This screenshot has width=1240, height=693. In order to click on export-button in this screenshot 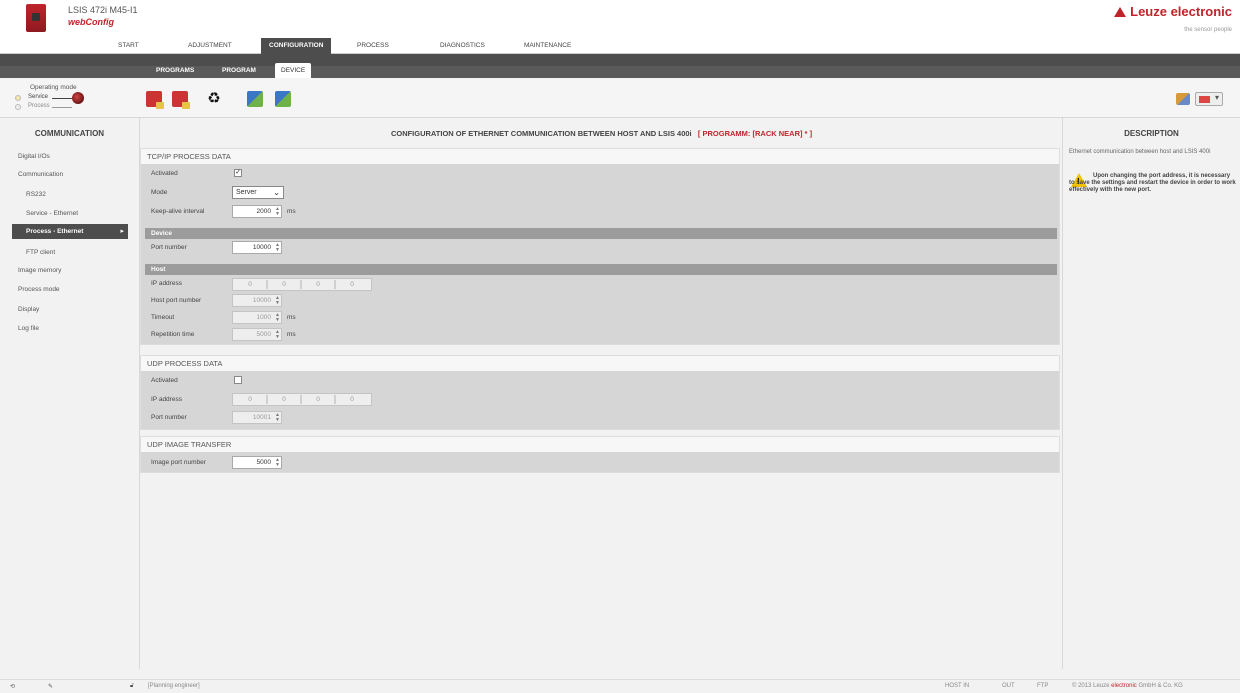, I will do `click(283, 99)`.